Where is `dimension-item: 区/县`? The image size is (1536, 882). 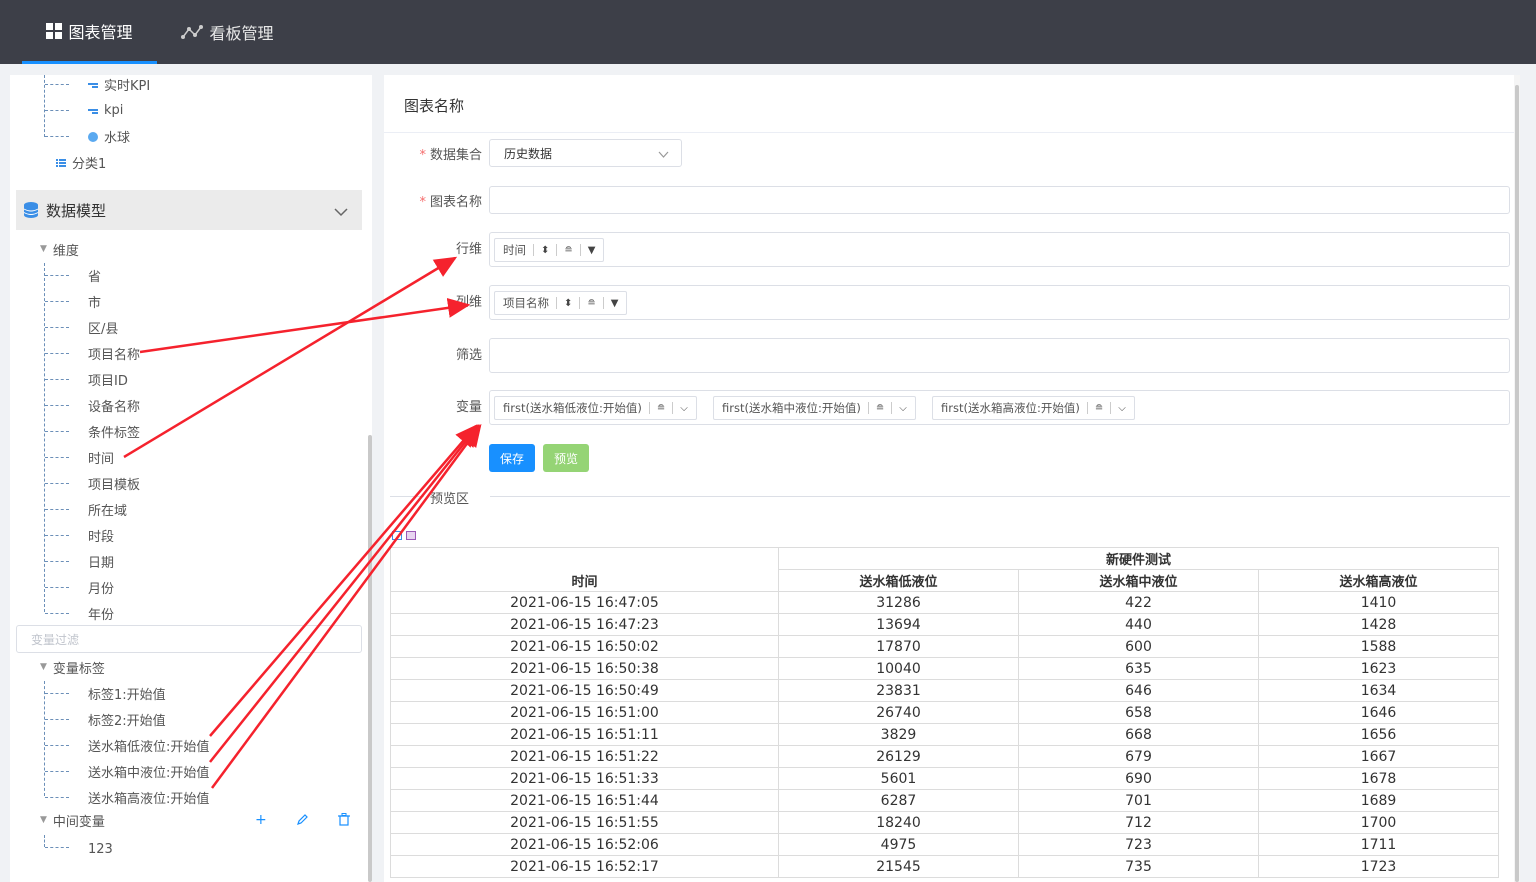
dimension-item: 区/县 is located at coordinates (103, 327).